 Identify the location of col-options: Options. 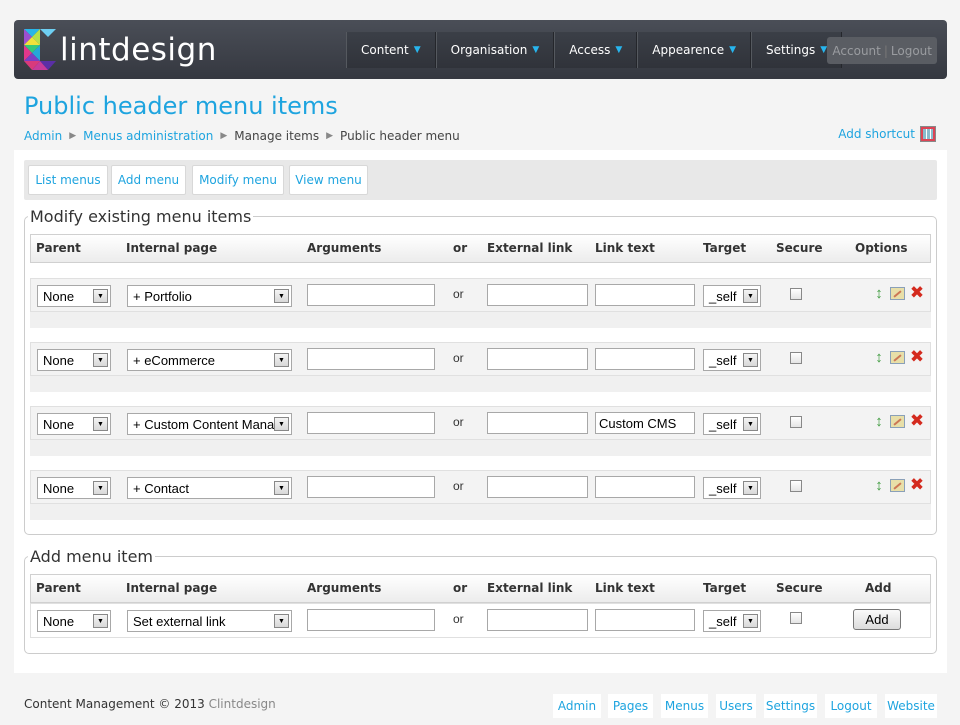
(881, 248).